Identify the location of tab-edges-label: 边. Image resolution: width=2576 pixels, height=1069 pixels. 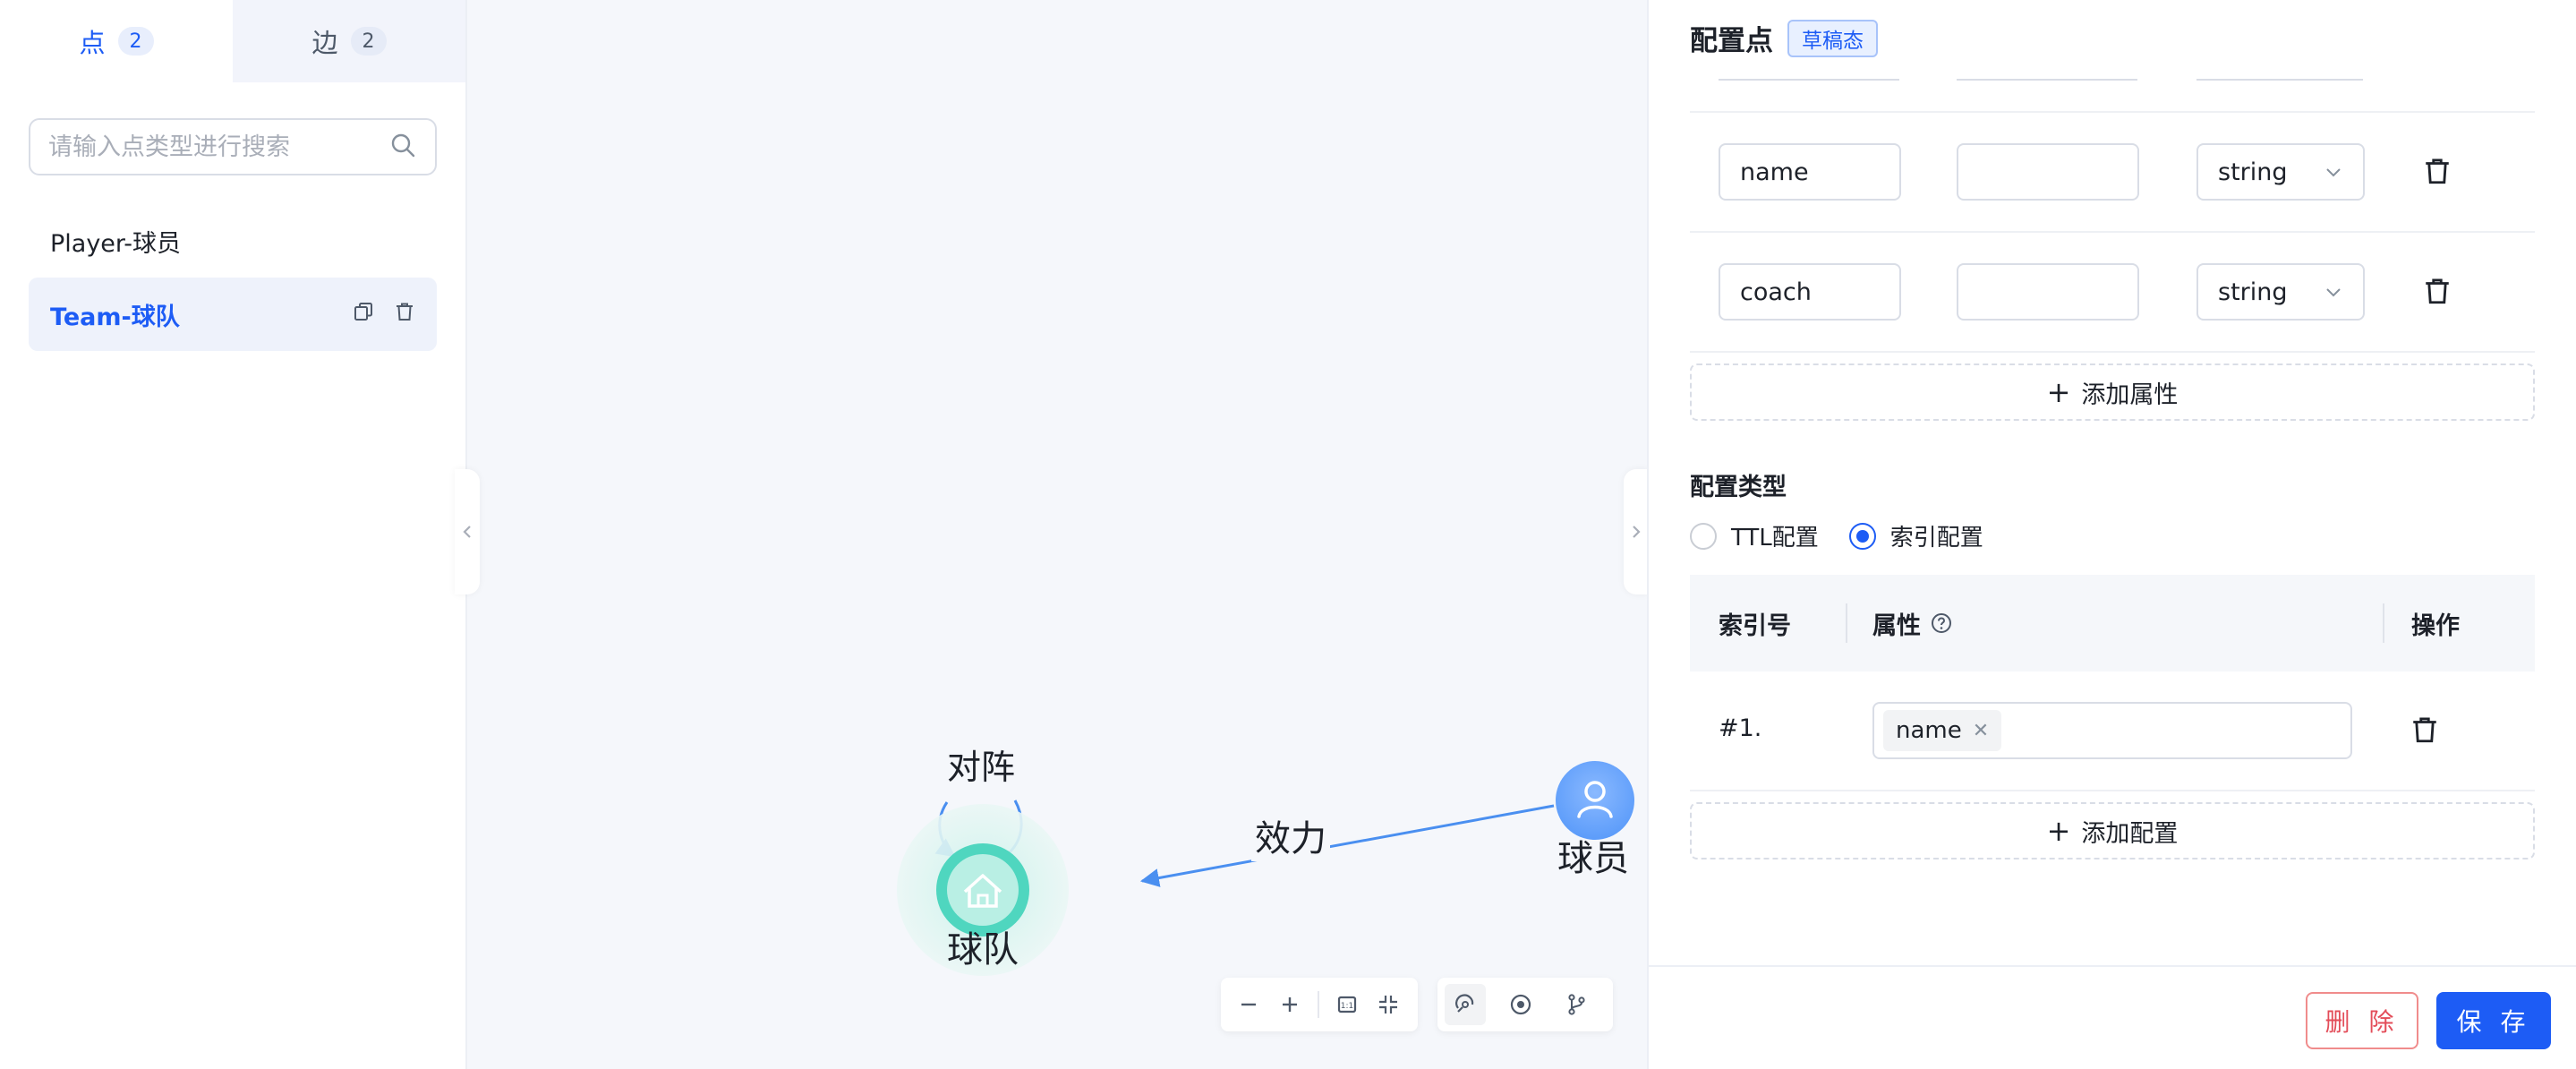
(324, 43).